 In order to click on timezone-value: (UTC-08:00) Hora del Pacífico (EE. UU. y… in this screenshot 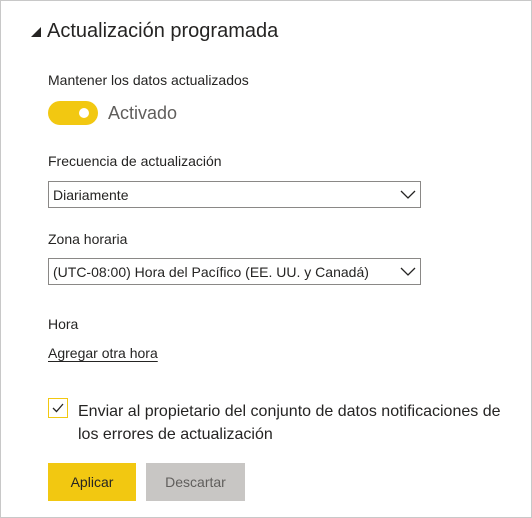, I will do `click(211, 272)`.